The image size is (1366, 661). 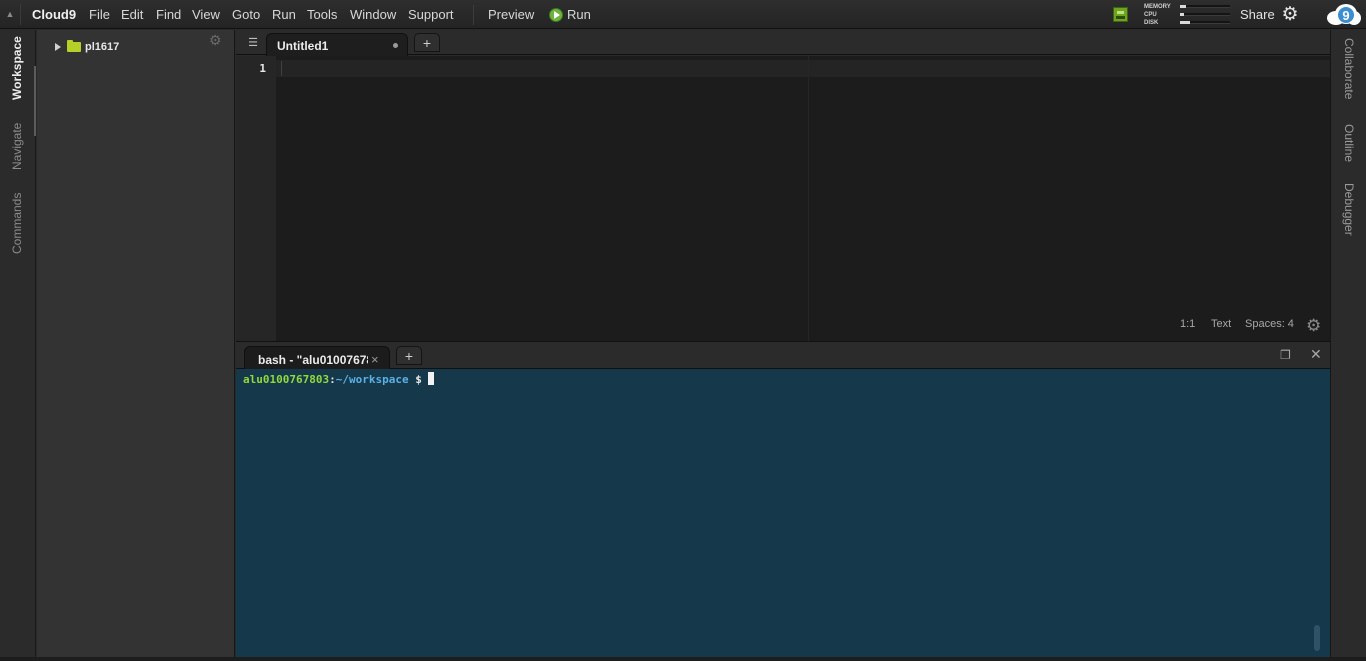 I want to click on prompt-path: ~/workspace, so click(x=372, y=379).